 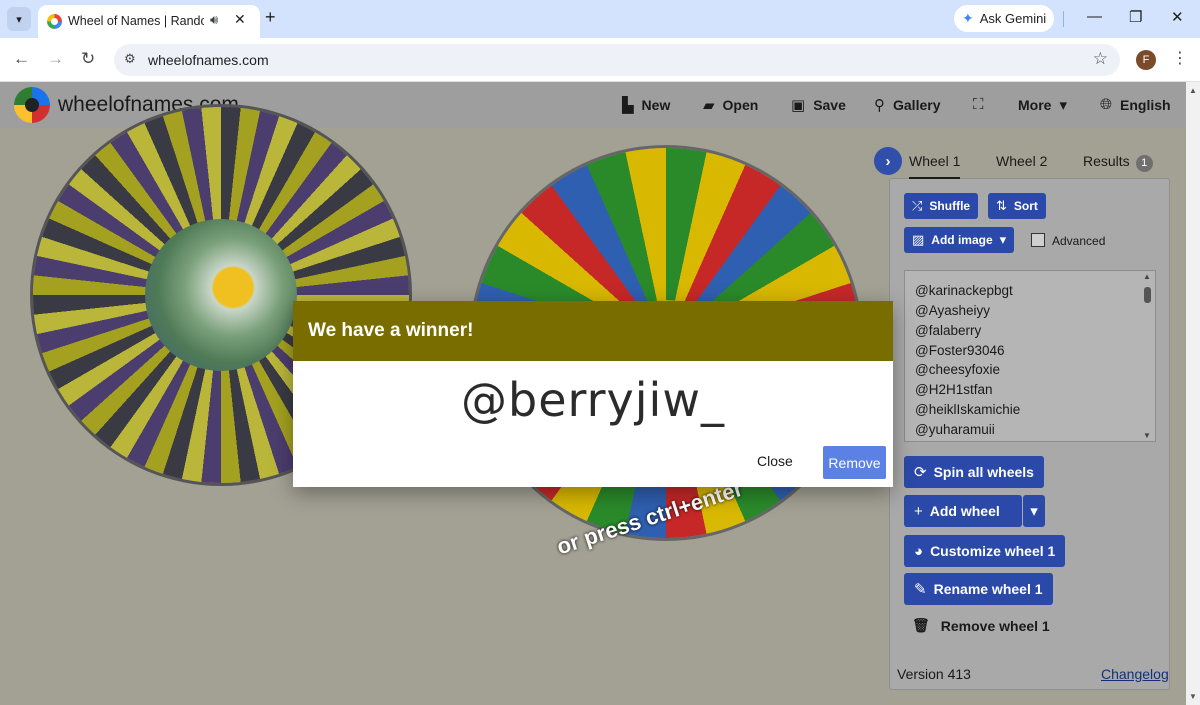 What do you see at coordinates (935, 166) in the screenshot?
I see `tab-wheel-1: Wheel 1` at bounding box center [935, 166].